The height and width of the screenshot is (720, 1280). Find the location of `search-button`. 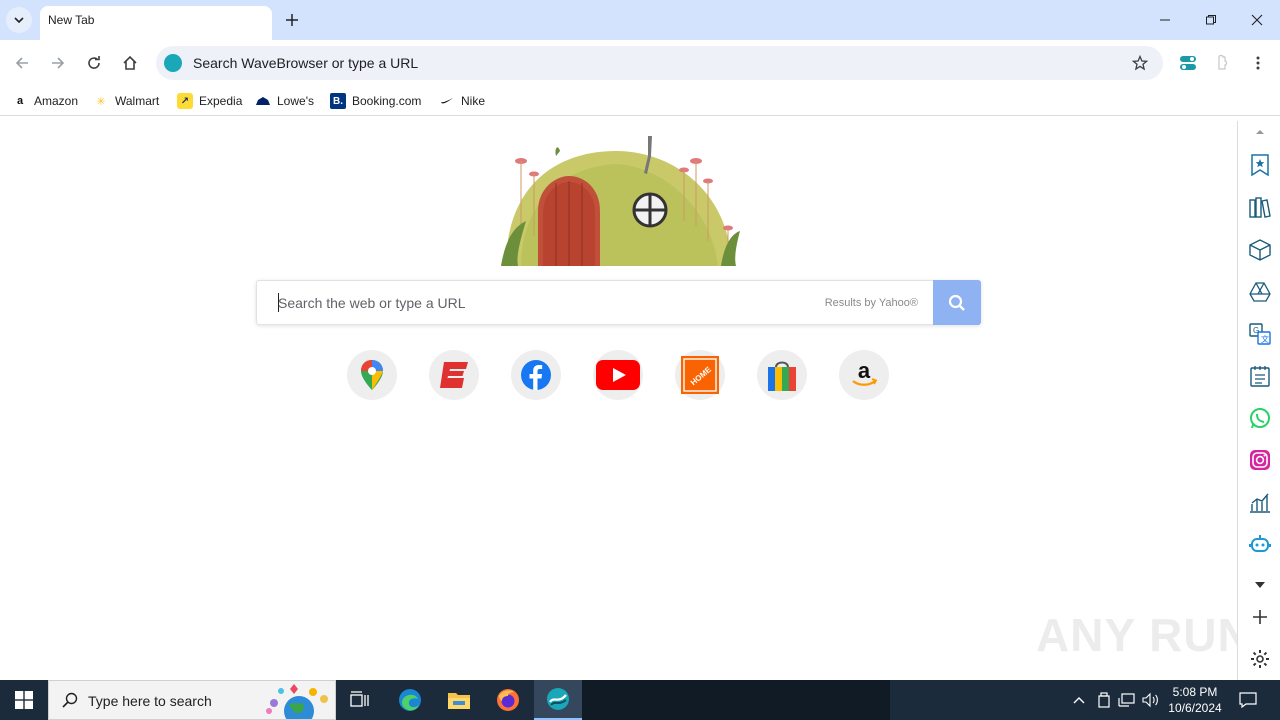

search-button is located at coordinates (957, 302).